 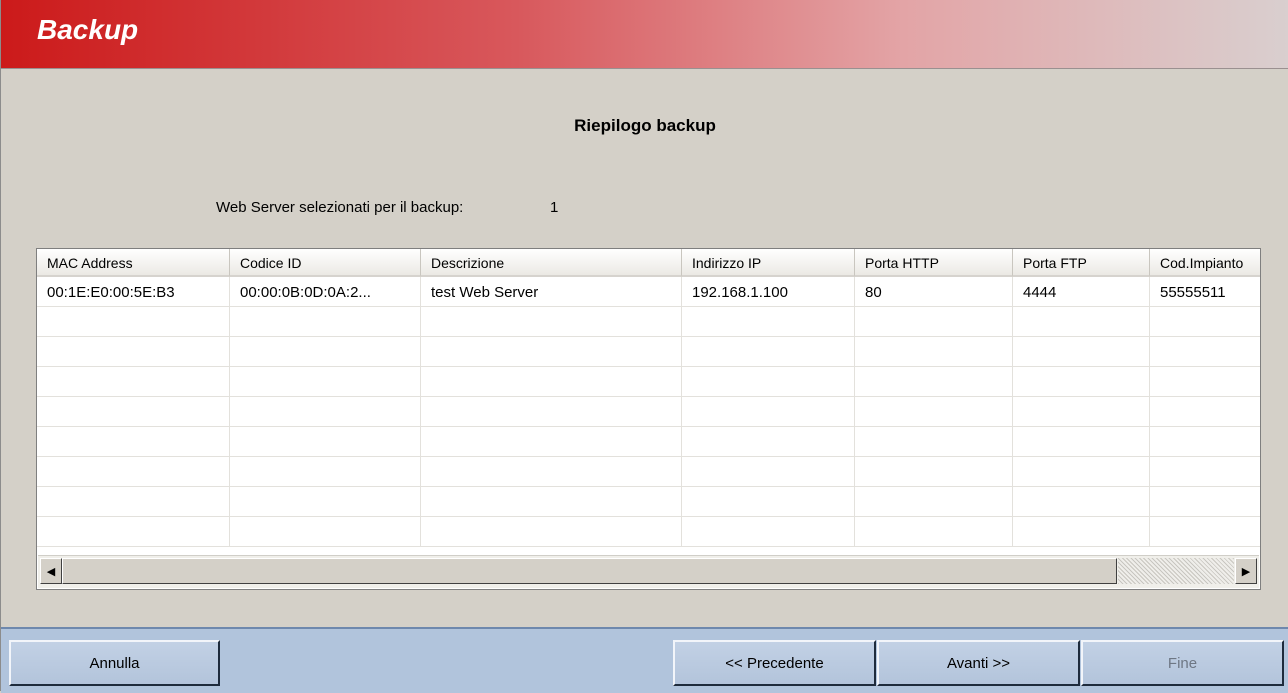 What do you see at coordinates (1182, 663) in the screenshot?
I see `finish-button: Fine` at bounding box center [1182, 663].